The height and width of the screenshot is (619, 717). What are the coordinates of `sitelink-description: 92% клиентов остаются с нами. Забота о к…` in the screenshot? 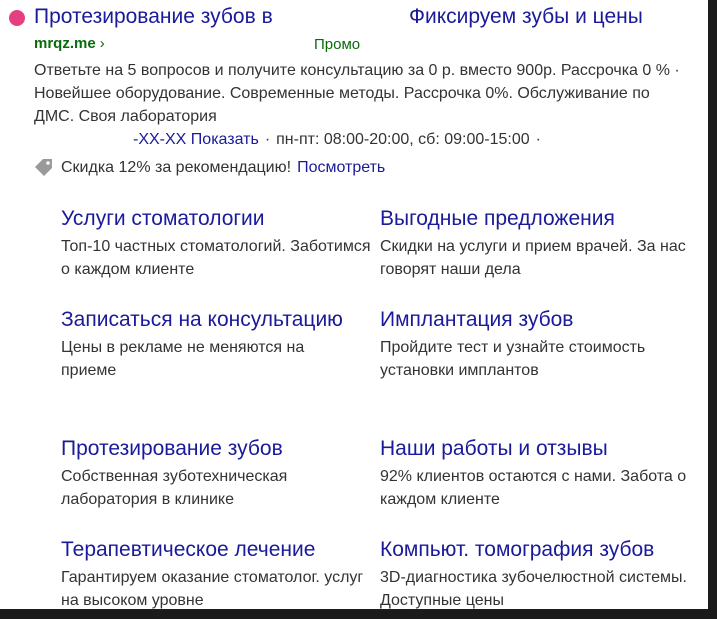 It's located at (533, 488).